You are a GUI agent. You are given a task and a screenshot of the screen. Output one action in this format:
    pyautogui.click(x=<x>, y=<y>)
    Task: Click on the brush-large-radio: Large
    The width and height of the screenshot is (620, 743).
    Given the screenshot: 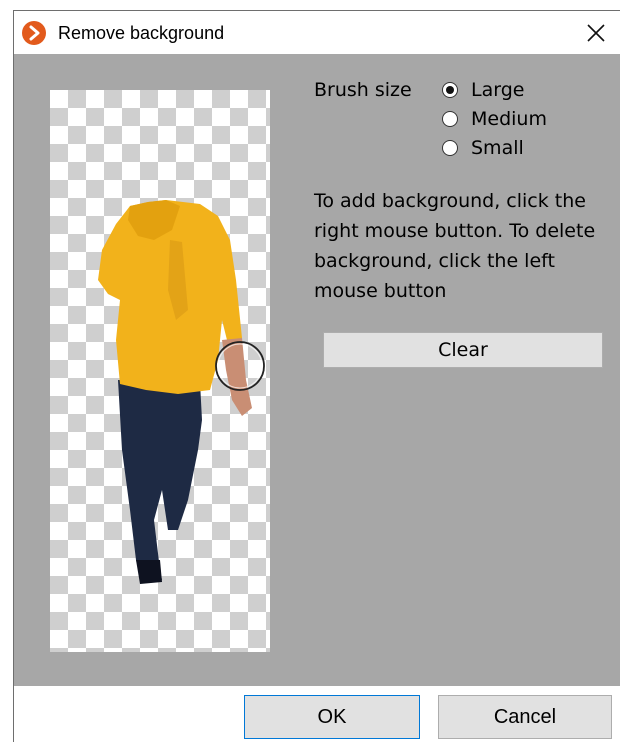 What is the action you would take?
    pyautogui.click(x=483, y=90)
    